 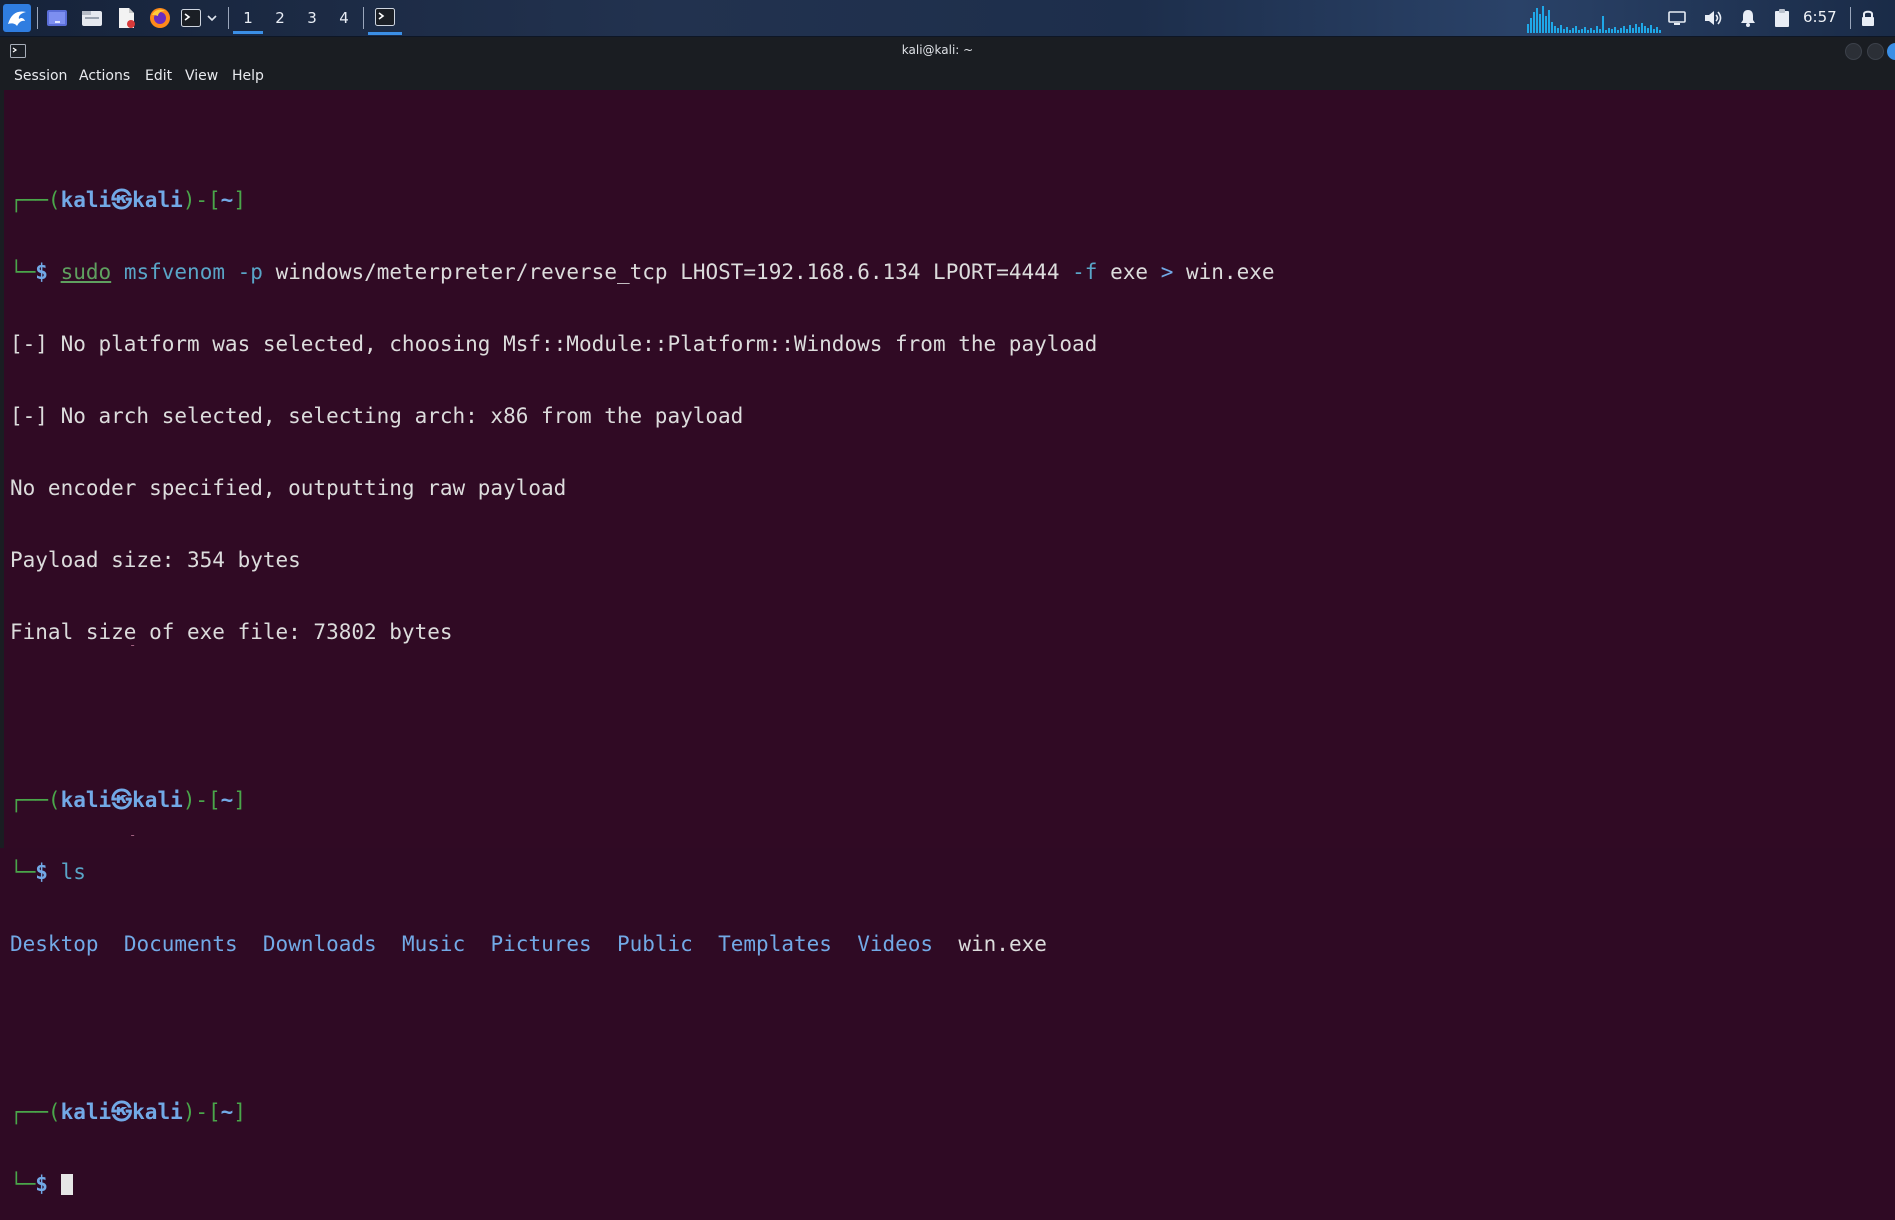 I want to click on menu-actions: Actions, so click(x=104, y=76).